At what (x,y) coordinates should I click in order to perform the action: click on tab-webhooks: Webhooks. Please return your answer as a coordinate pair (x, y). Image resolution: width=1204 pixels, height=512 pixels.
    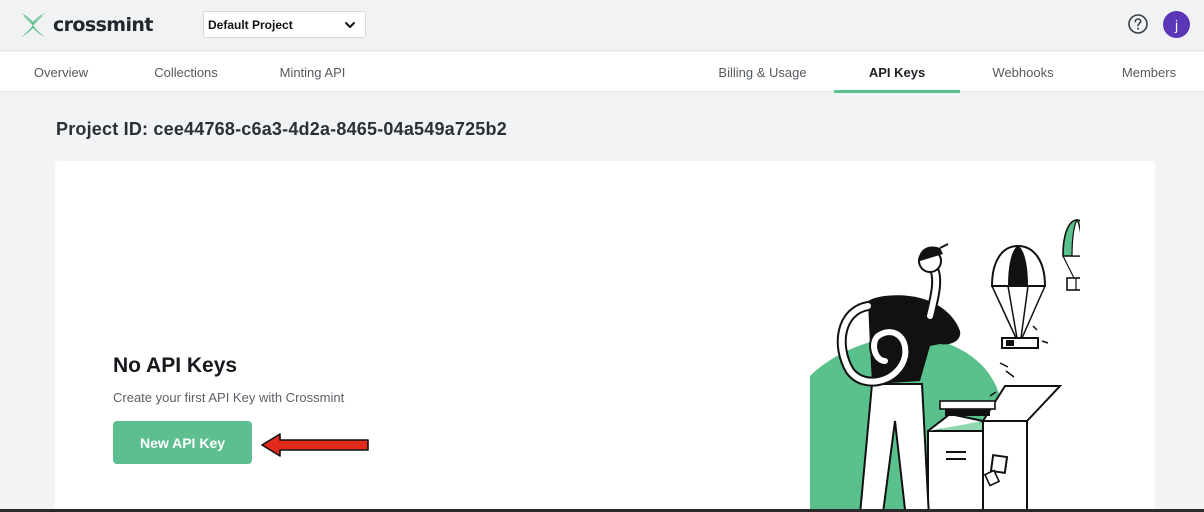
    Looking at the image, I should click on (1023, 72).